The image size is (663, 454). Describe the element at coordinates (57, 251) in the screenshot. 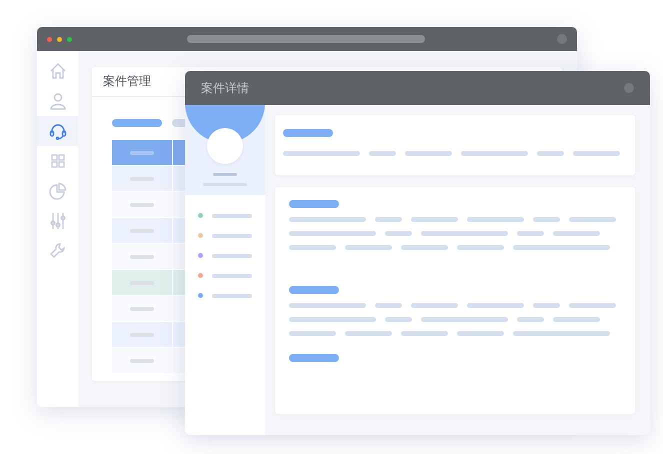

I see `wrench-icon` at that location.